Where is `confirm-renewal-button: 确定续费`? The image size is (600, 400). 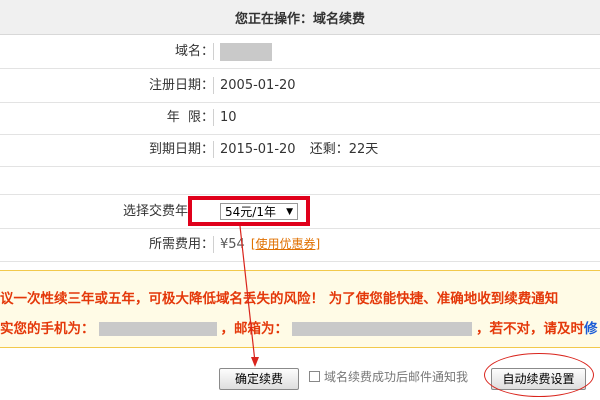
confirm-renewal-button: 确定续费 is located at coordinates (259, 379).